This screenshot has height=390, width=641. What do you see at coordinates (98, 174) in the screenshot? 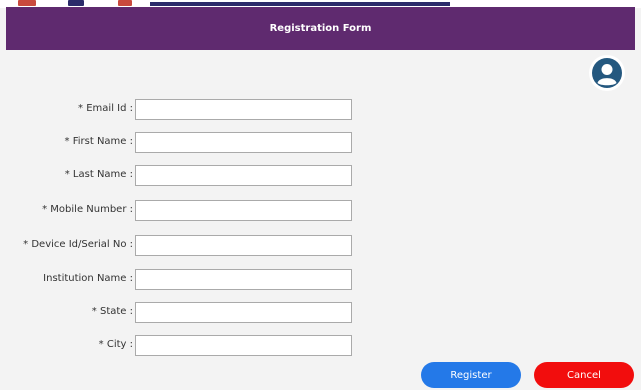
I see `last-name-label: * Last Name :` at bounding box center [98, 174].